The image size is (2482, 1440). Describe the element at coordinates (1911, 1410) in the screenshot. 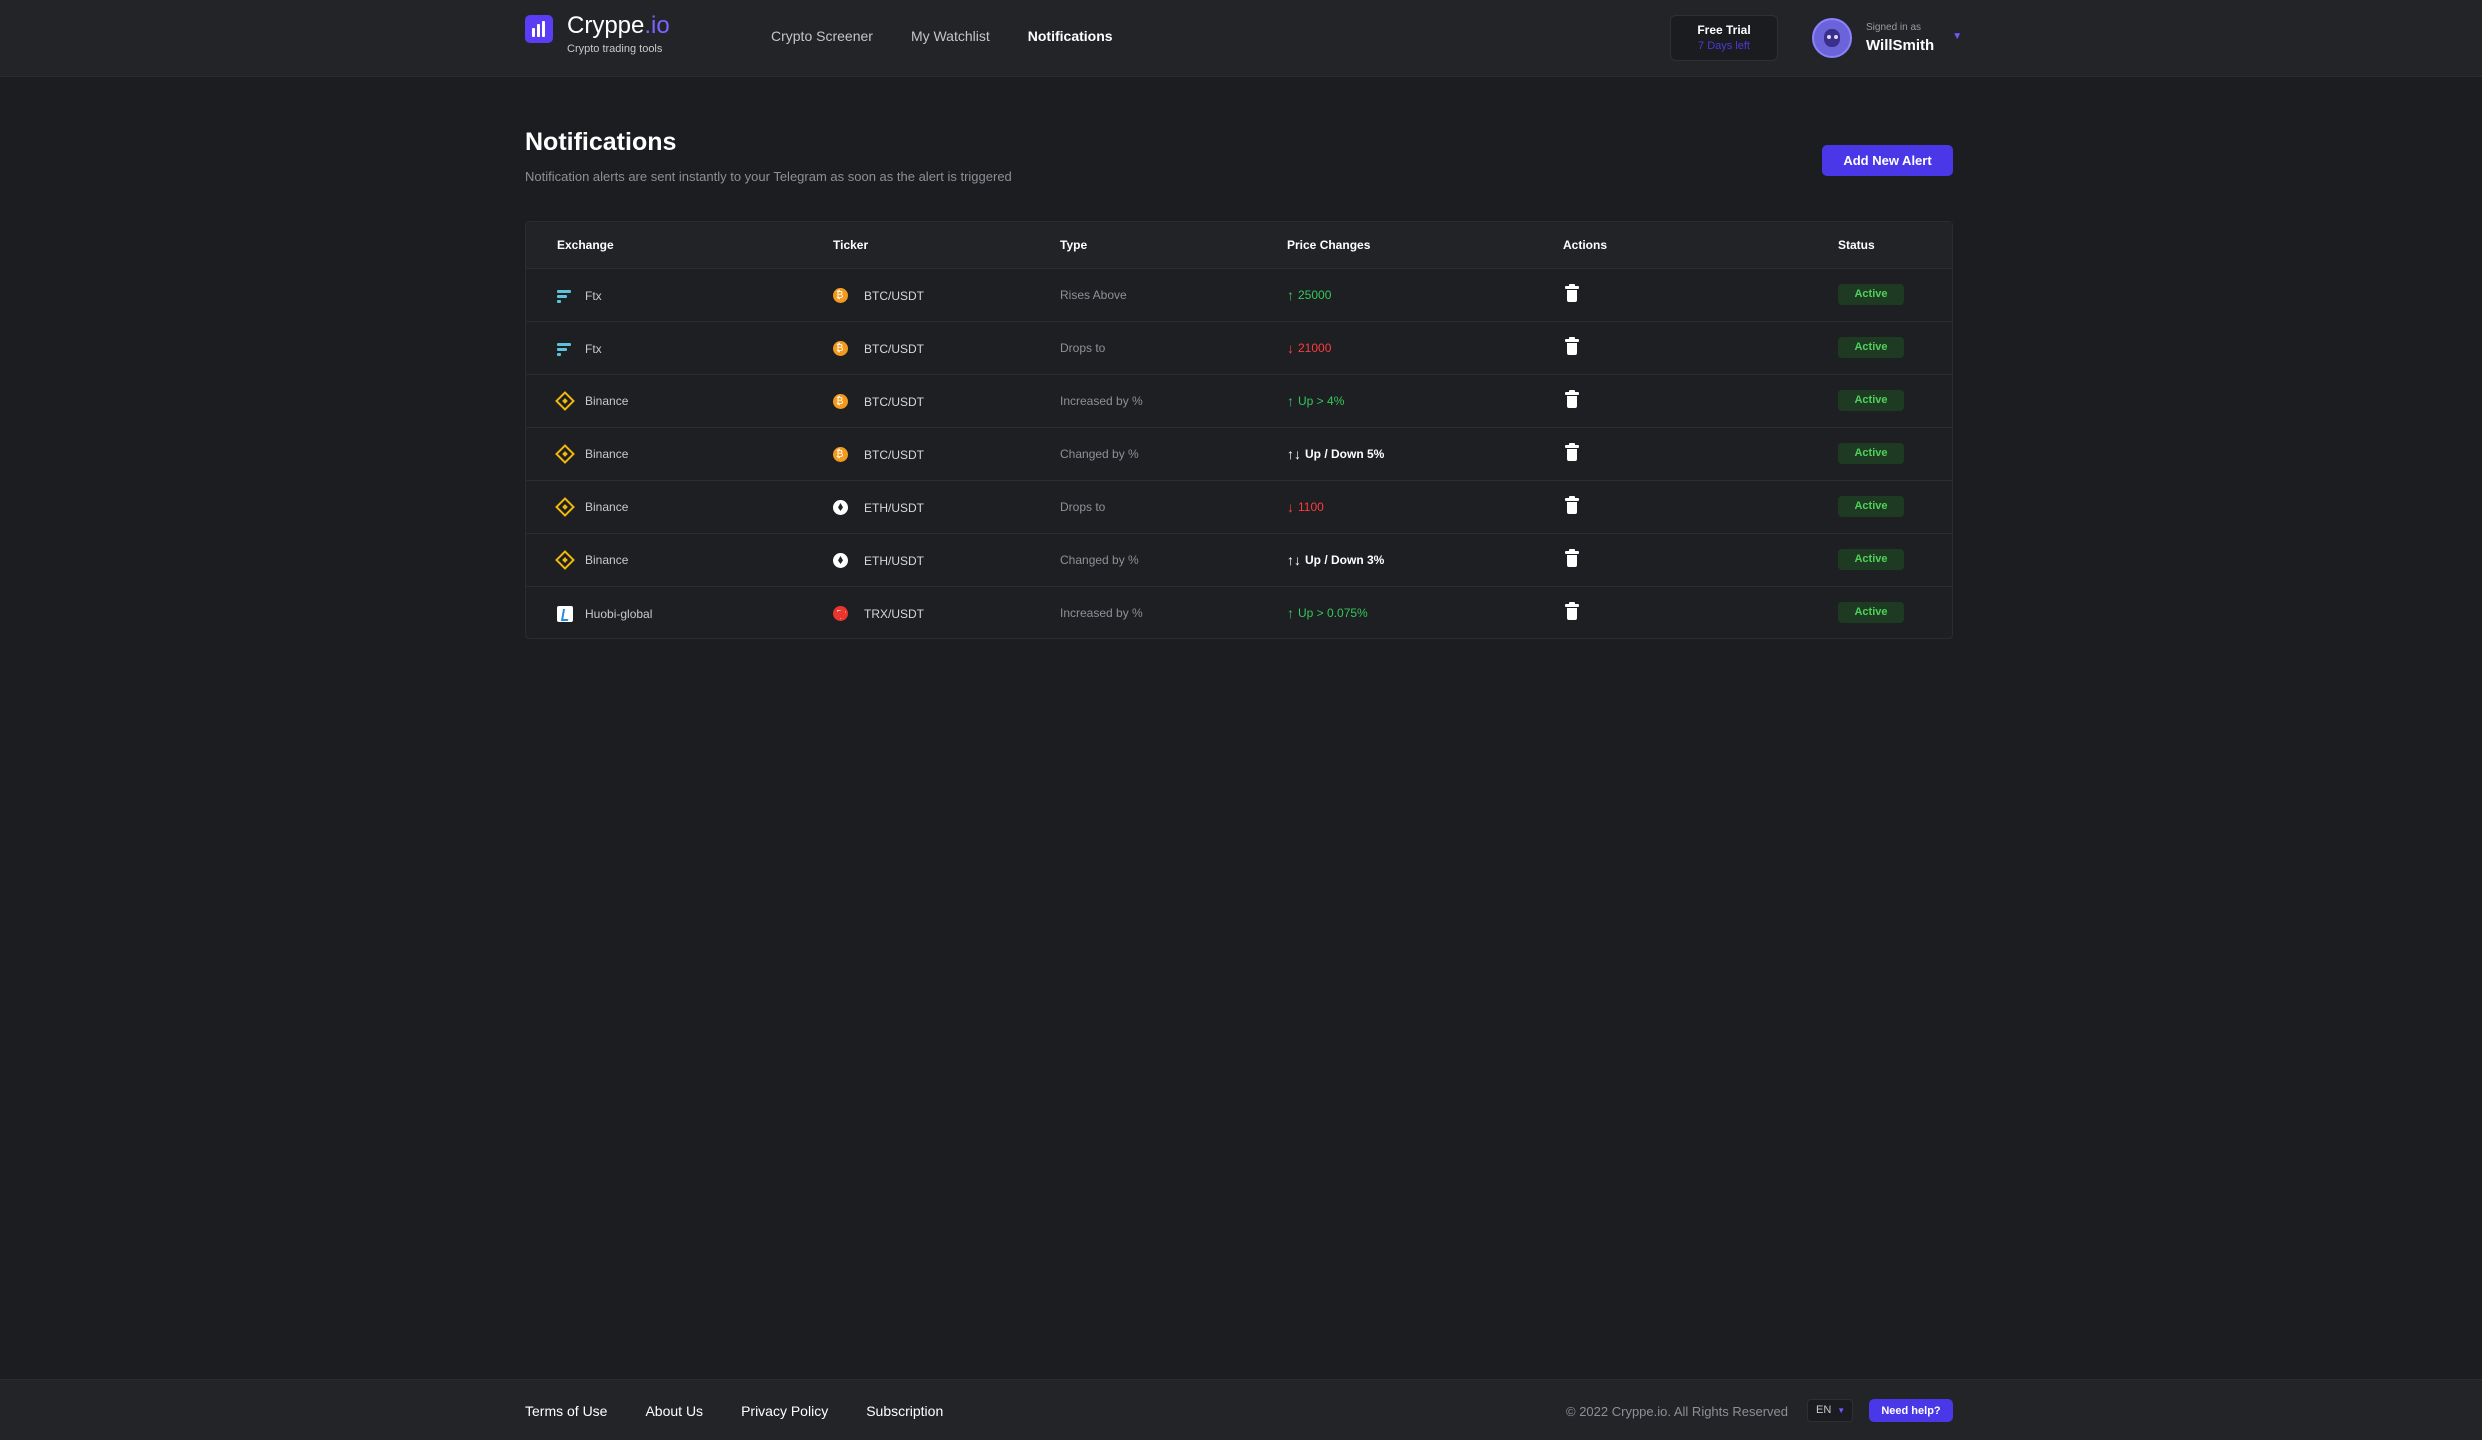

I see `need-help-button: Need help?` at that location.